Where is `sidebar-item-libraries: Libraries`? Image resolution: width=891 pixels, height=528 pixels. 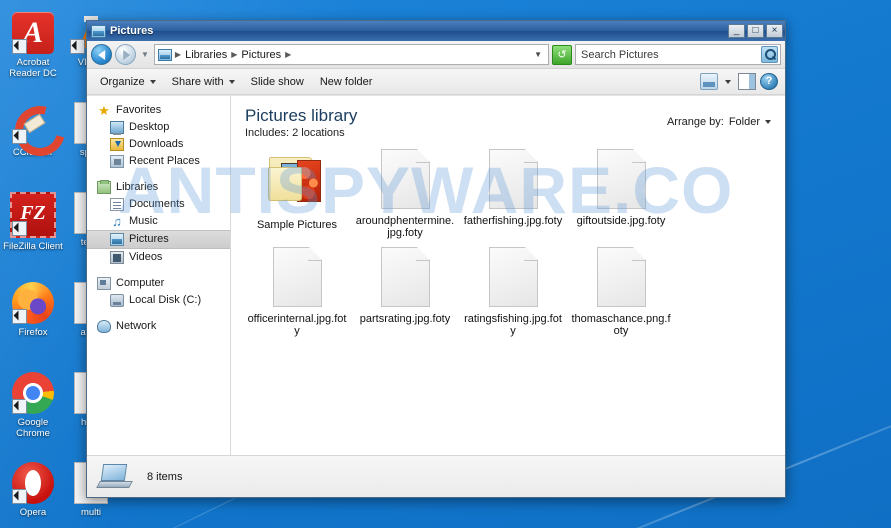
sidebar-item-libraries: Libraries is located at coordinates (158, 187).